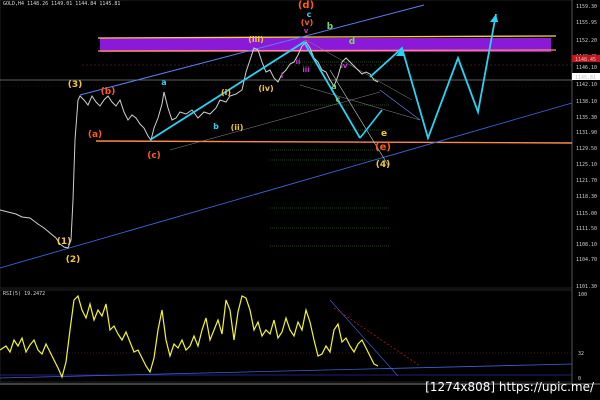  What do you see at coordinates (226, 92) in the screenshot?
I see `wave-label: (i)` at bounding box center [226, 92].